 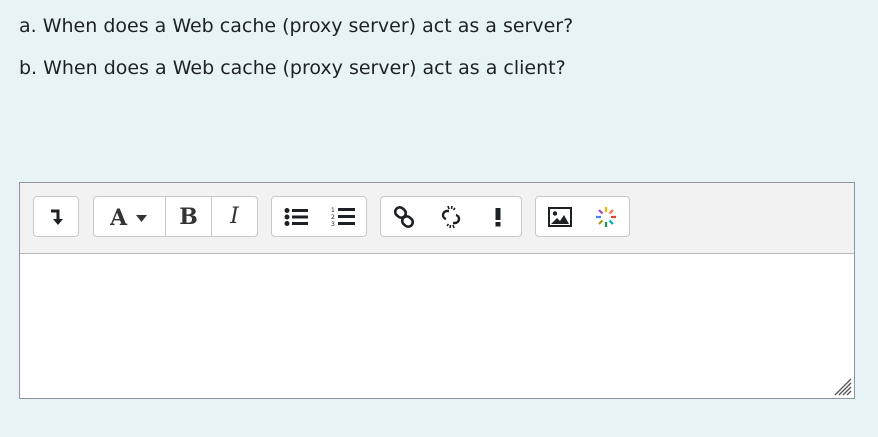 I want to click on exclamation-button, so click(x=498, y=216).